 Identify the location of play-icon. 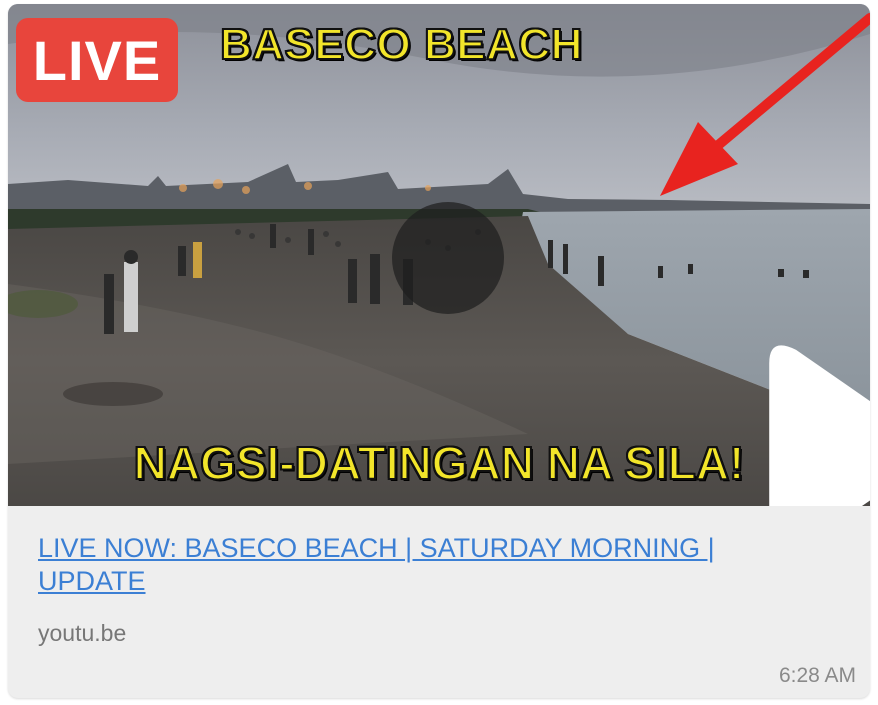
(819, 425).